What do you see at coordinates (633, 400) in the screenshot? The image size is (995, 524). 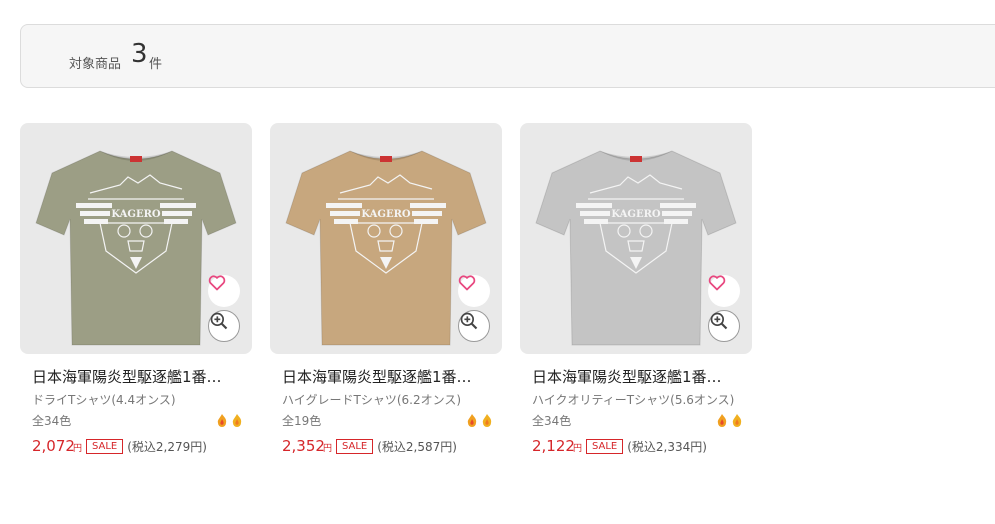 I see `product-type: ハイクオリティーTシャツ(5.6オンス)` at bounding box center [633, 400].